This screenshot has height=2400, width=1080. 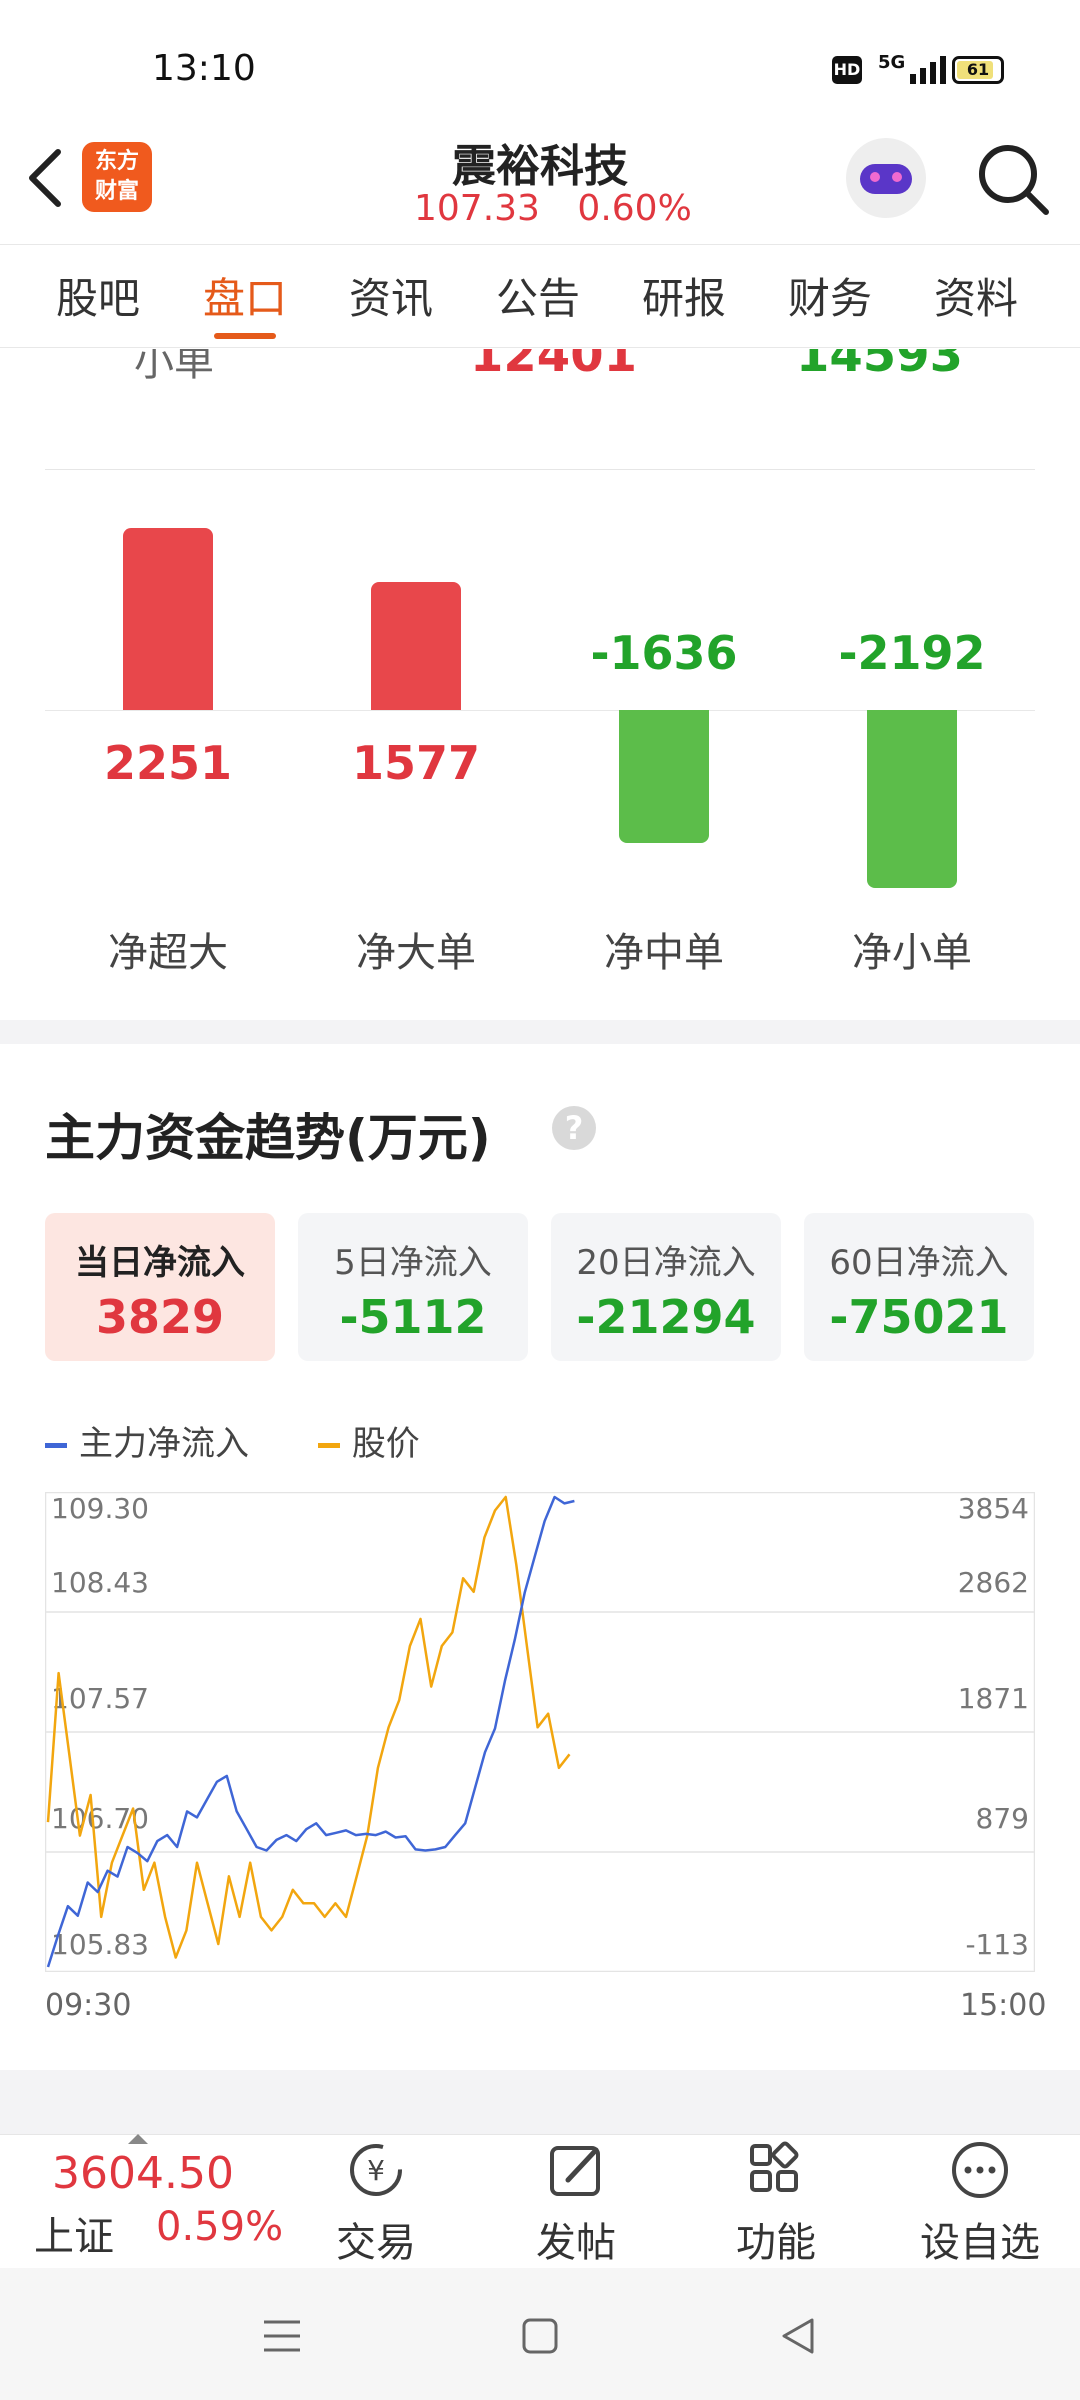 I want to click on caret-up-icon, so click(x=138, y=2139).